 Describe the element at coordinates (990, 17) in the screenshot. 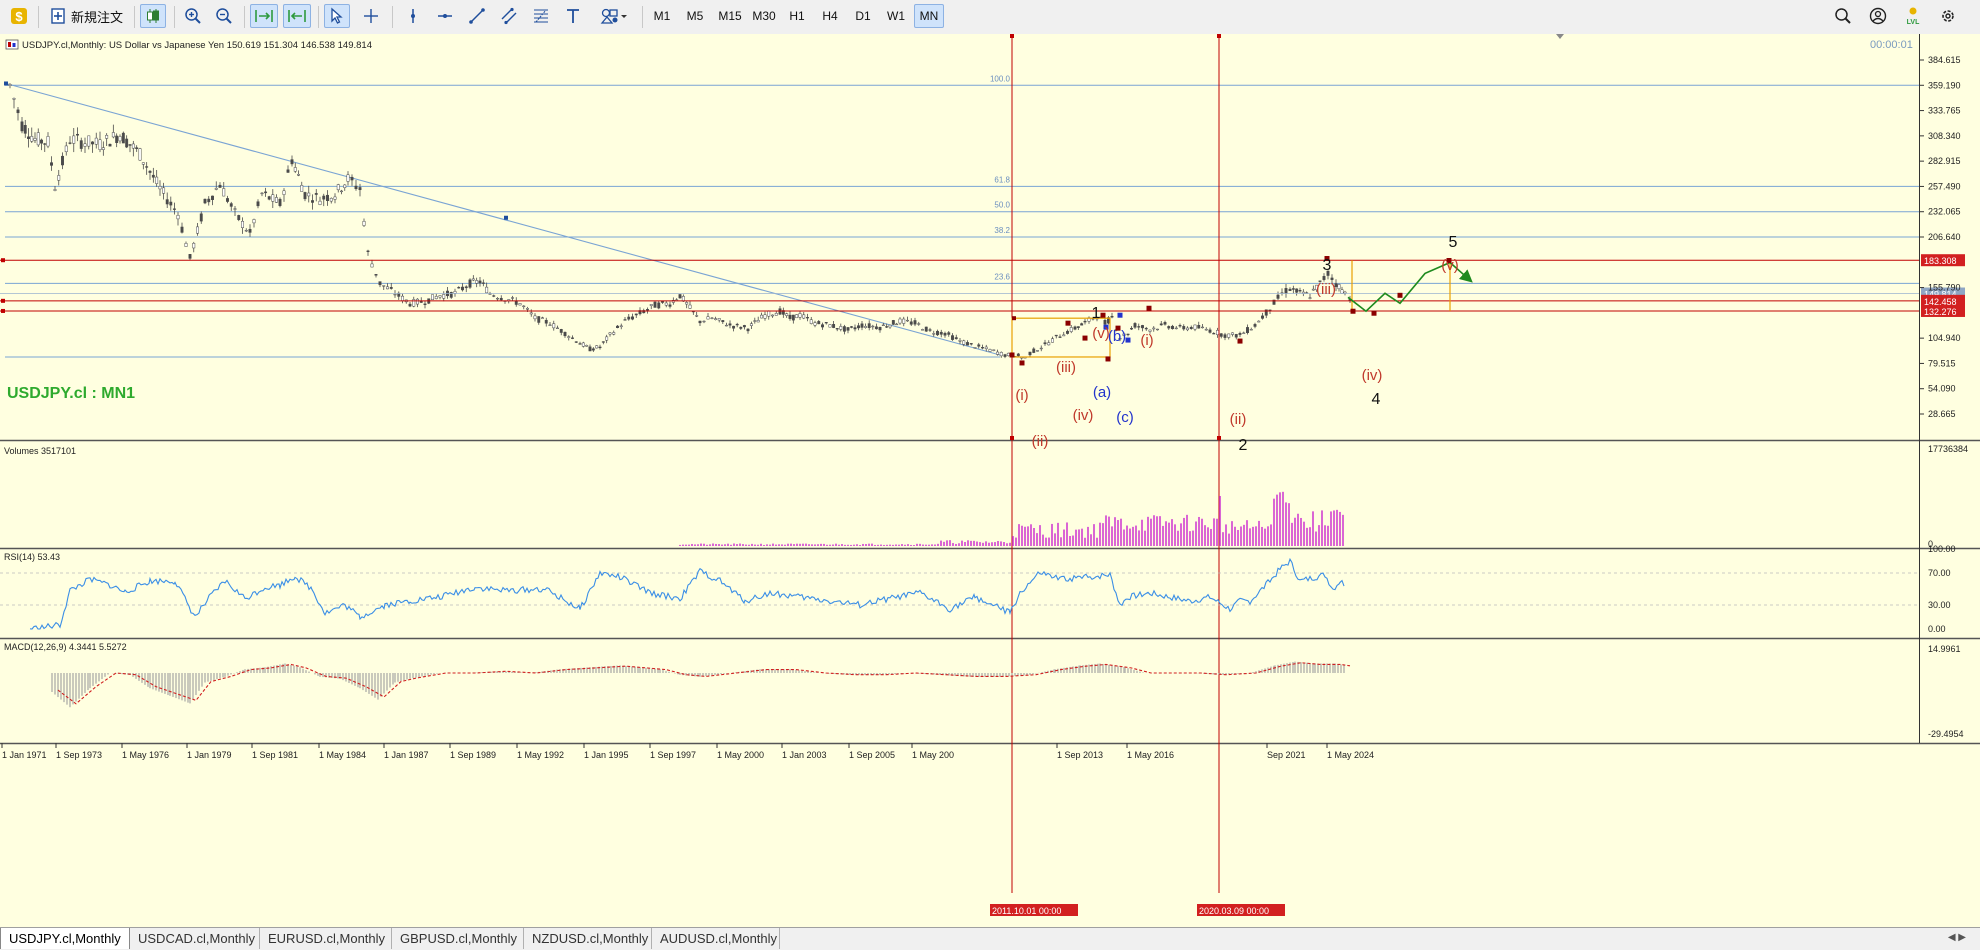

I see `toolbar: $ 新規注文 M1 M5 M15 M30 H1 H4 D1 W1 MN LVL` at that location.